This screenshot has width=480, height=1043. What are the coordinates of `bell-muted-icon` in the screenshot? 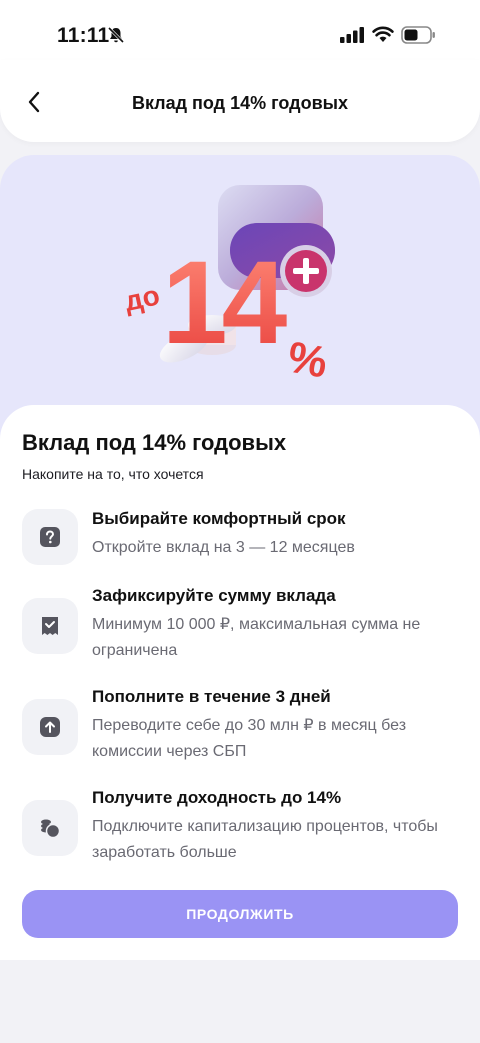 It's located at (116, 35).